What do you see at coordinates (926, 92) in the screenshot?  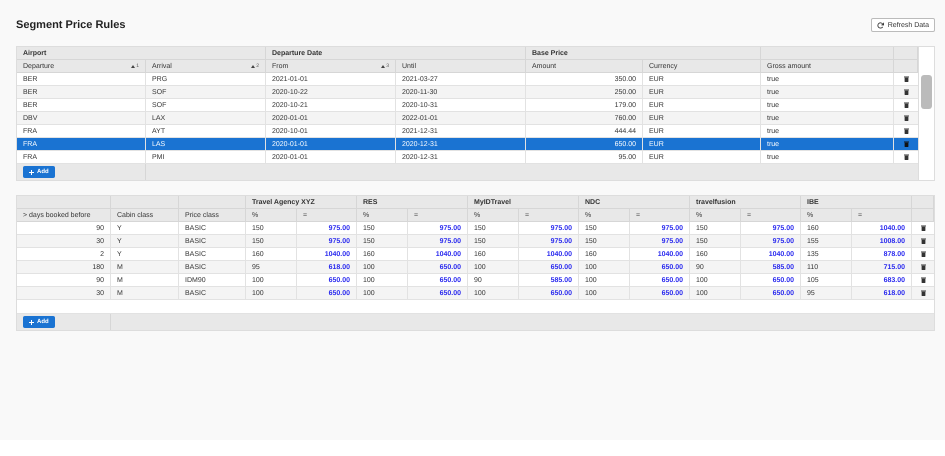 I see `scrollbar-thumb` at bounding box center [926, 92].